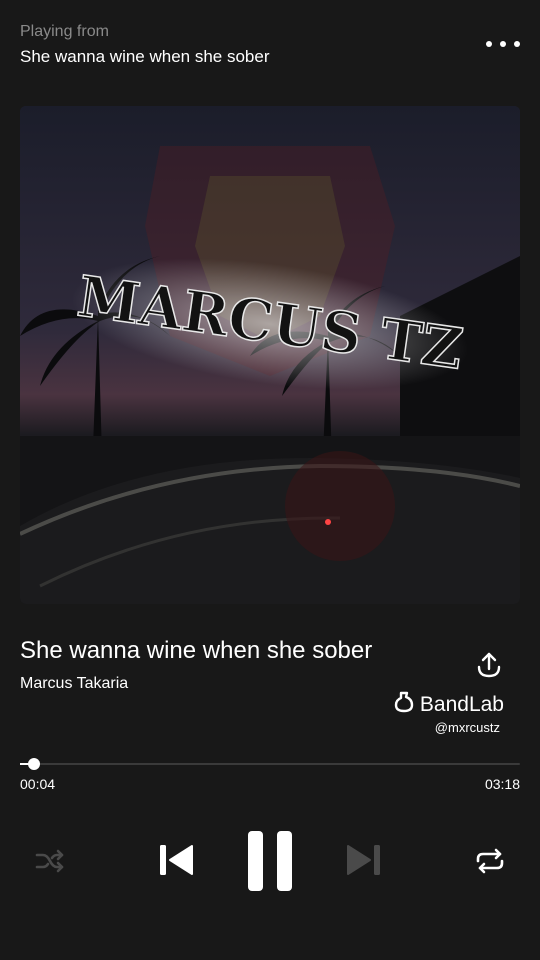 The width and height of the screenshot is (540, 960). I want to click on track-title: She wanna wine when she sober, so click(196, 650).